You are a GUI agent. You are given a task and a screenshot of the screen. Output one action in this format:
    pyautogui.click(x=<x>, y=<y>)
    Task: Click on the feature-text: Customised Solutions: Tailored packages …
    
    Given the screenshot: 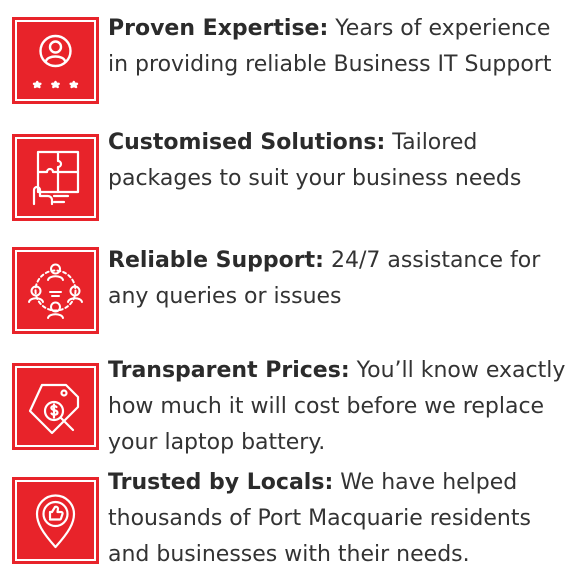 What is the action you would take?
    pyautogui.click(x=337, y=161)
    